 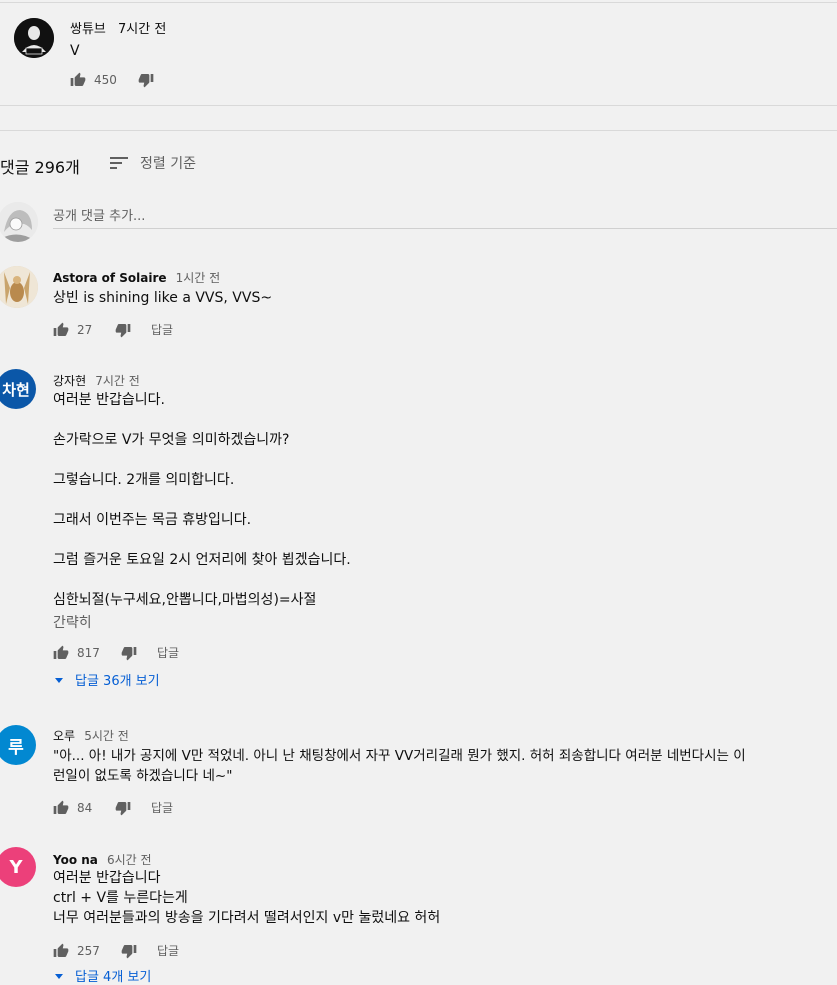 What do you see at coordinates (106, 736) in the screenshot?
I see `comment-time: 5시간 전` at bounding box center [106, 736].